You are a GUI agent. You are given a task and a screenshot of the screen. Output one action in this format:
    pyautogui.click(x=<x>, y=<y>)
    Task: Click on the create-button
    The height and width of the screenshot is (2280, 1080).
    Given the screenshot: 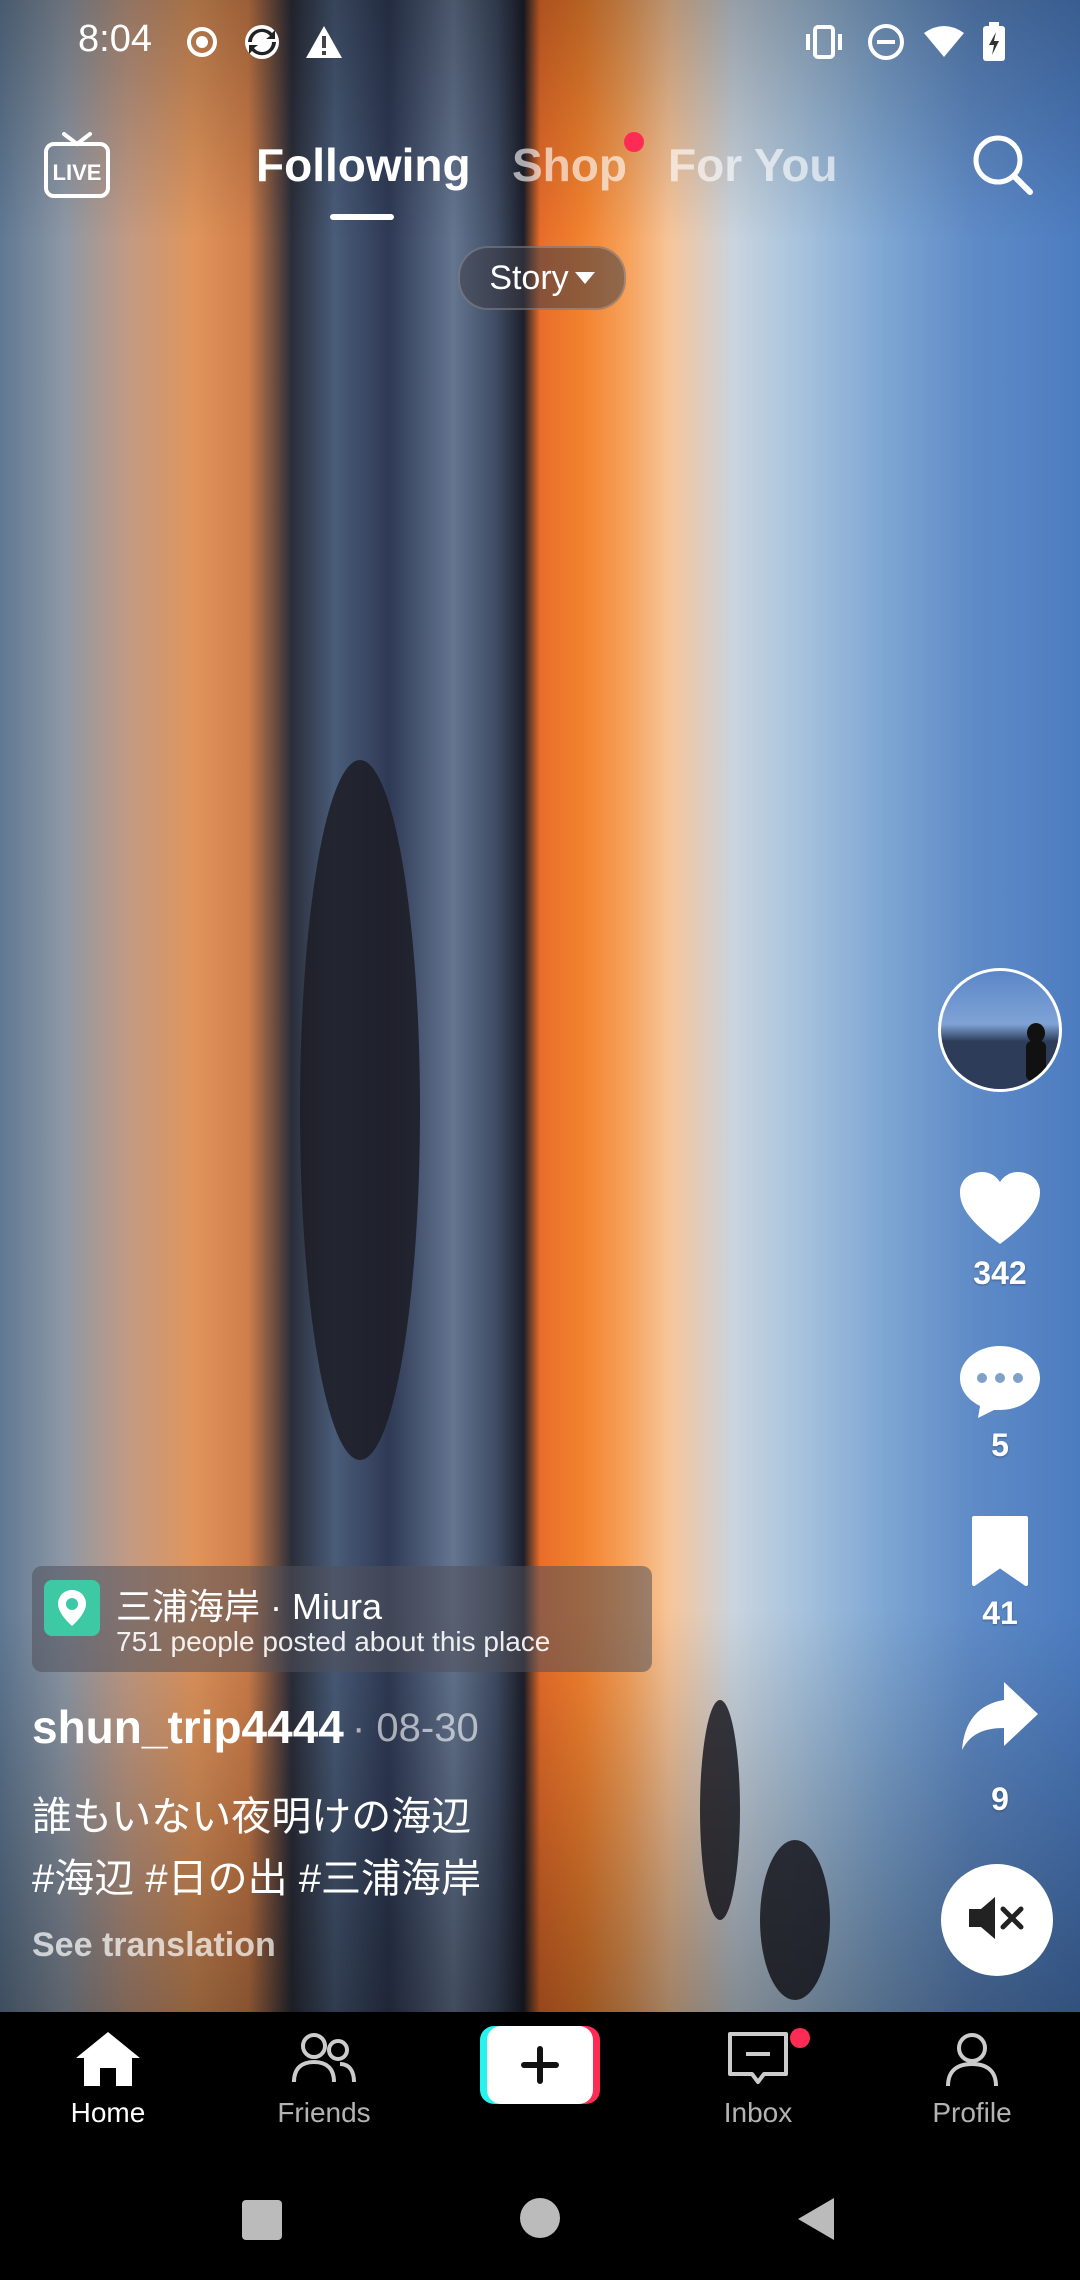 What is the action you would take?
    pyautogui.click(x=540, y=2065)
    